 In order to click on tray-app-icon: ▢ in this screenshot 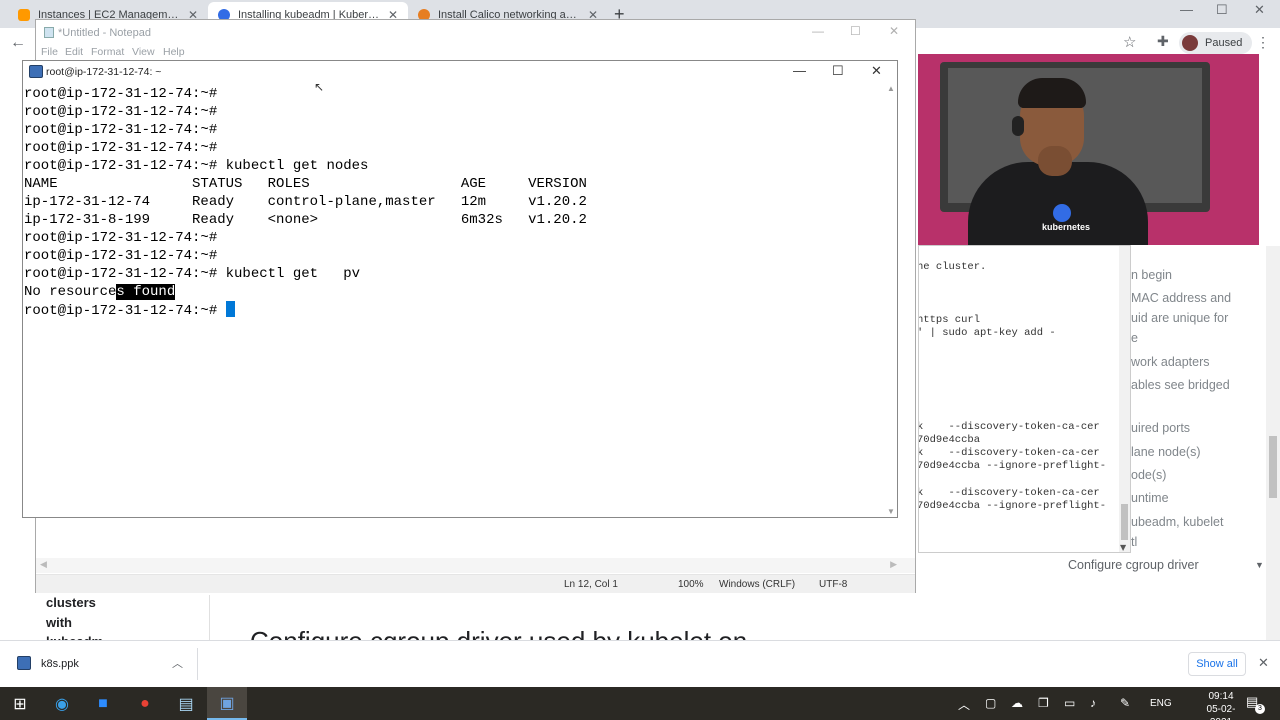, I will do `click(990, 703)`.